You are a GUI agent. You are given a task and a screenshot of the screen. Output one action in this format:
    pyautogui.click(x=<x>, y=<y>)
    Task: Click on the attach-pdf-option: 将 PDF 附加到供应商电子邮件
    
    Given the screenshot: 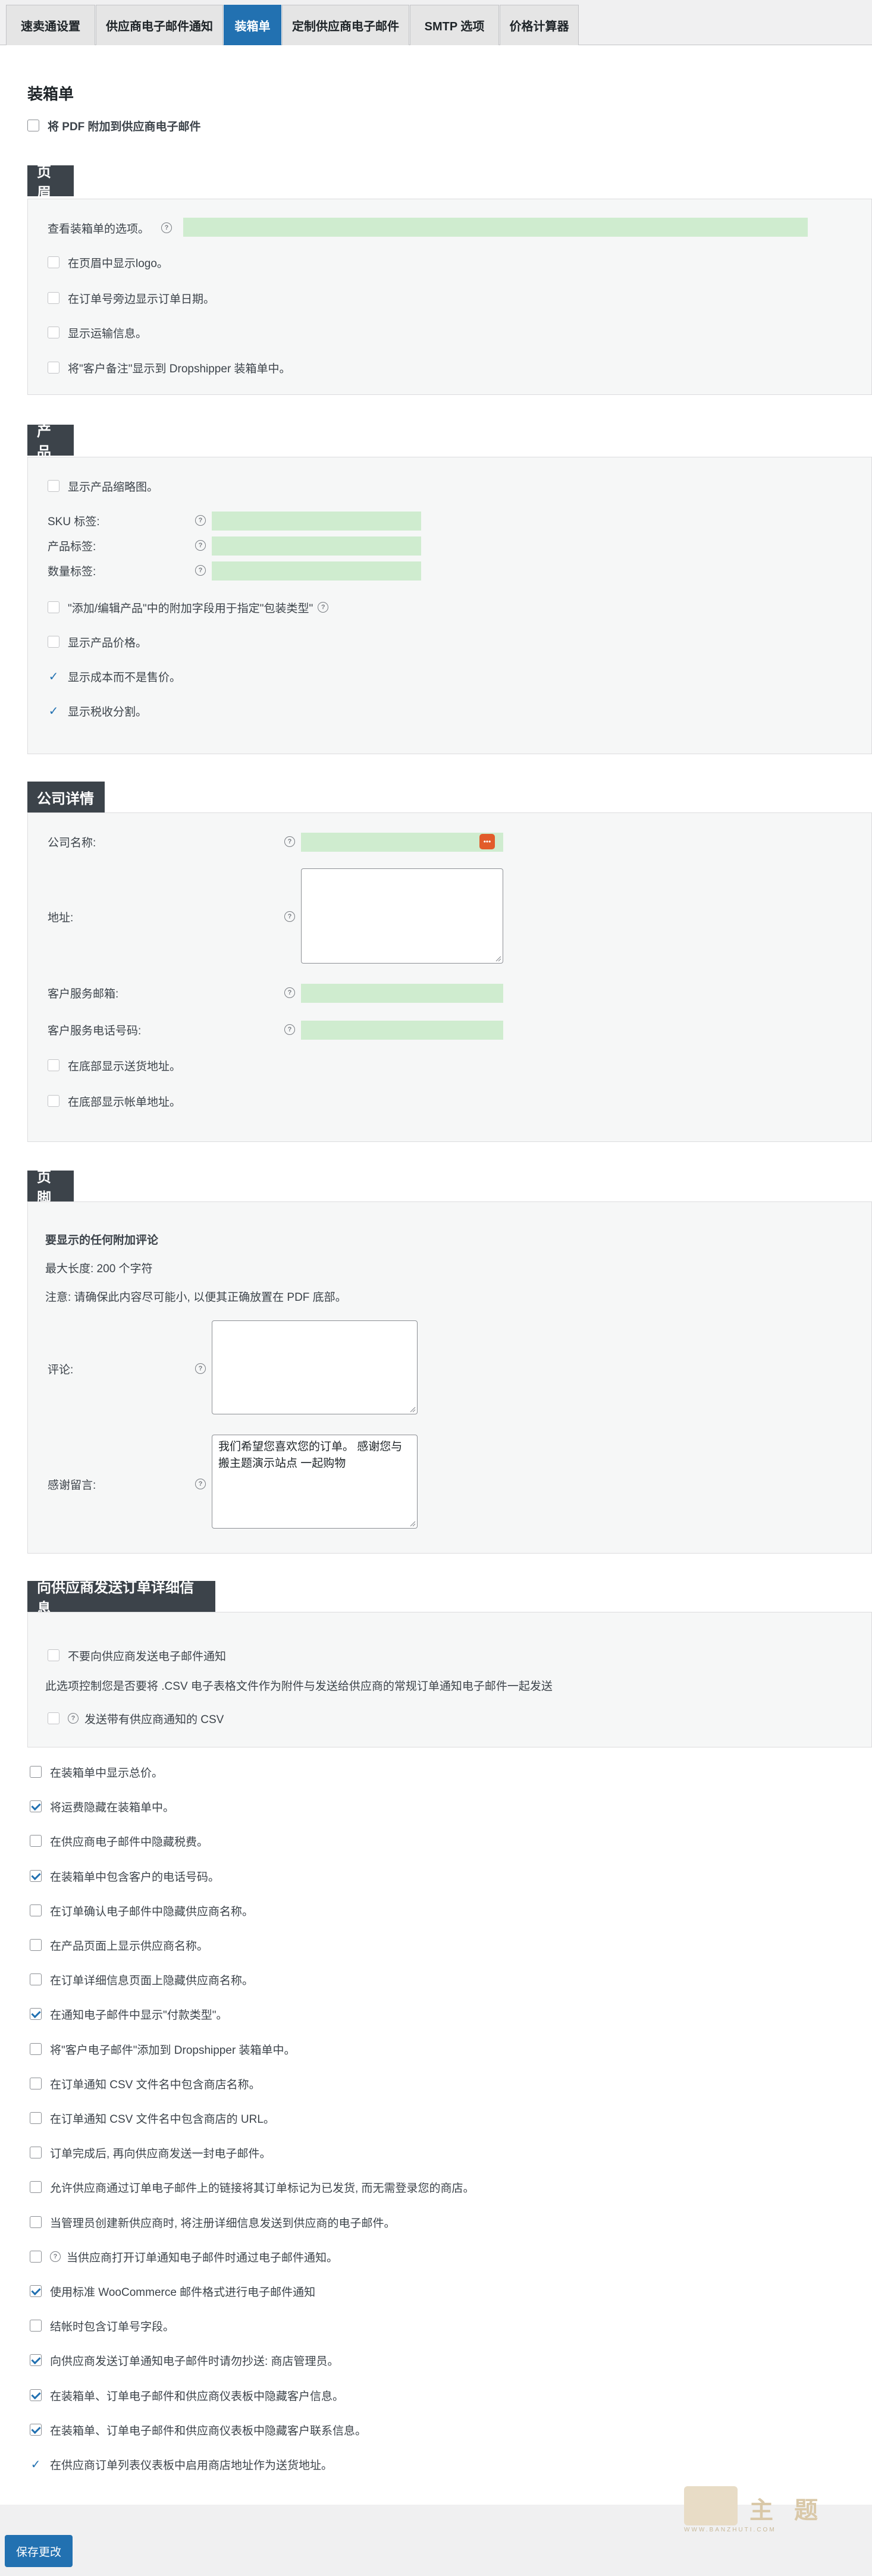 What is the action you would take?
    pyautogui.click(x=114, y=125)
    